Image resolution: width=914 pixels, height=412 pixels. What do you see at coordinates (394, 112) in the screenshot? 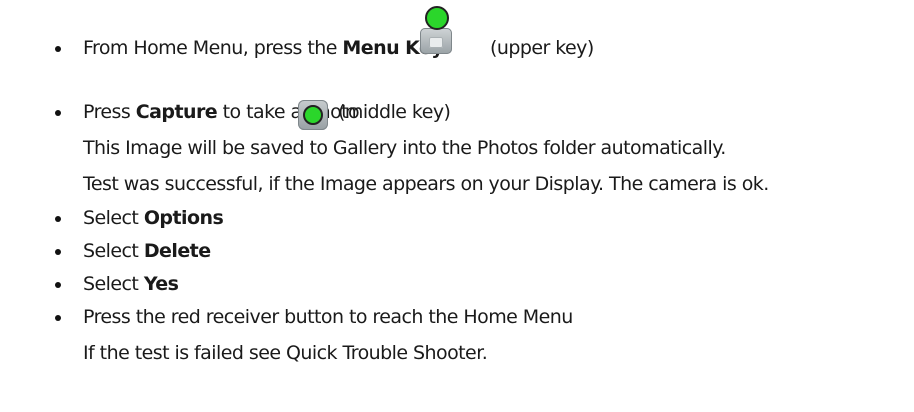
I see `capture-key-hint: (middle key)` at bounding box center [394, 112].